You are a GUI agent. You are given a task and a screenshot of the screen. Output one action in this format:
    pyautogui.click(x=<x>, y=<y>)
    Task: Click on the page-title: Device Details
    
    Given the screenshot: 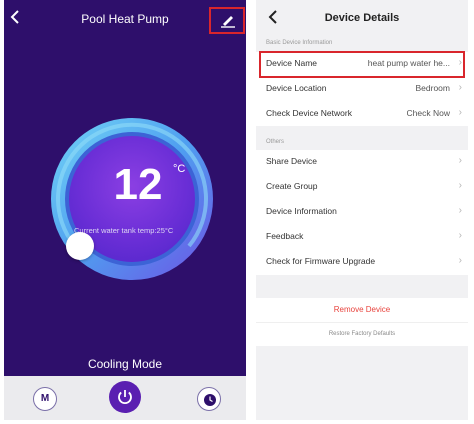 What is the action you would take?
    pyautogui.click(x=362, y=18)
    